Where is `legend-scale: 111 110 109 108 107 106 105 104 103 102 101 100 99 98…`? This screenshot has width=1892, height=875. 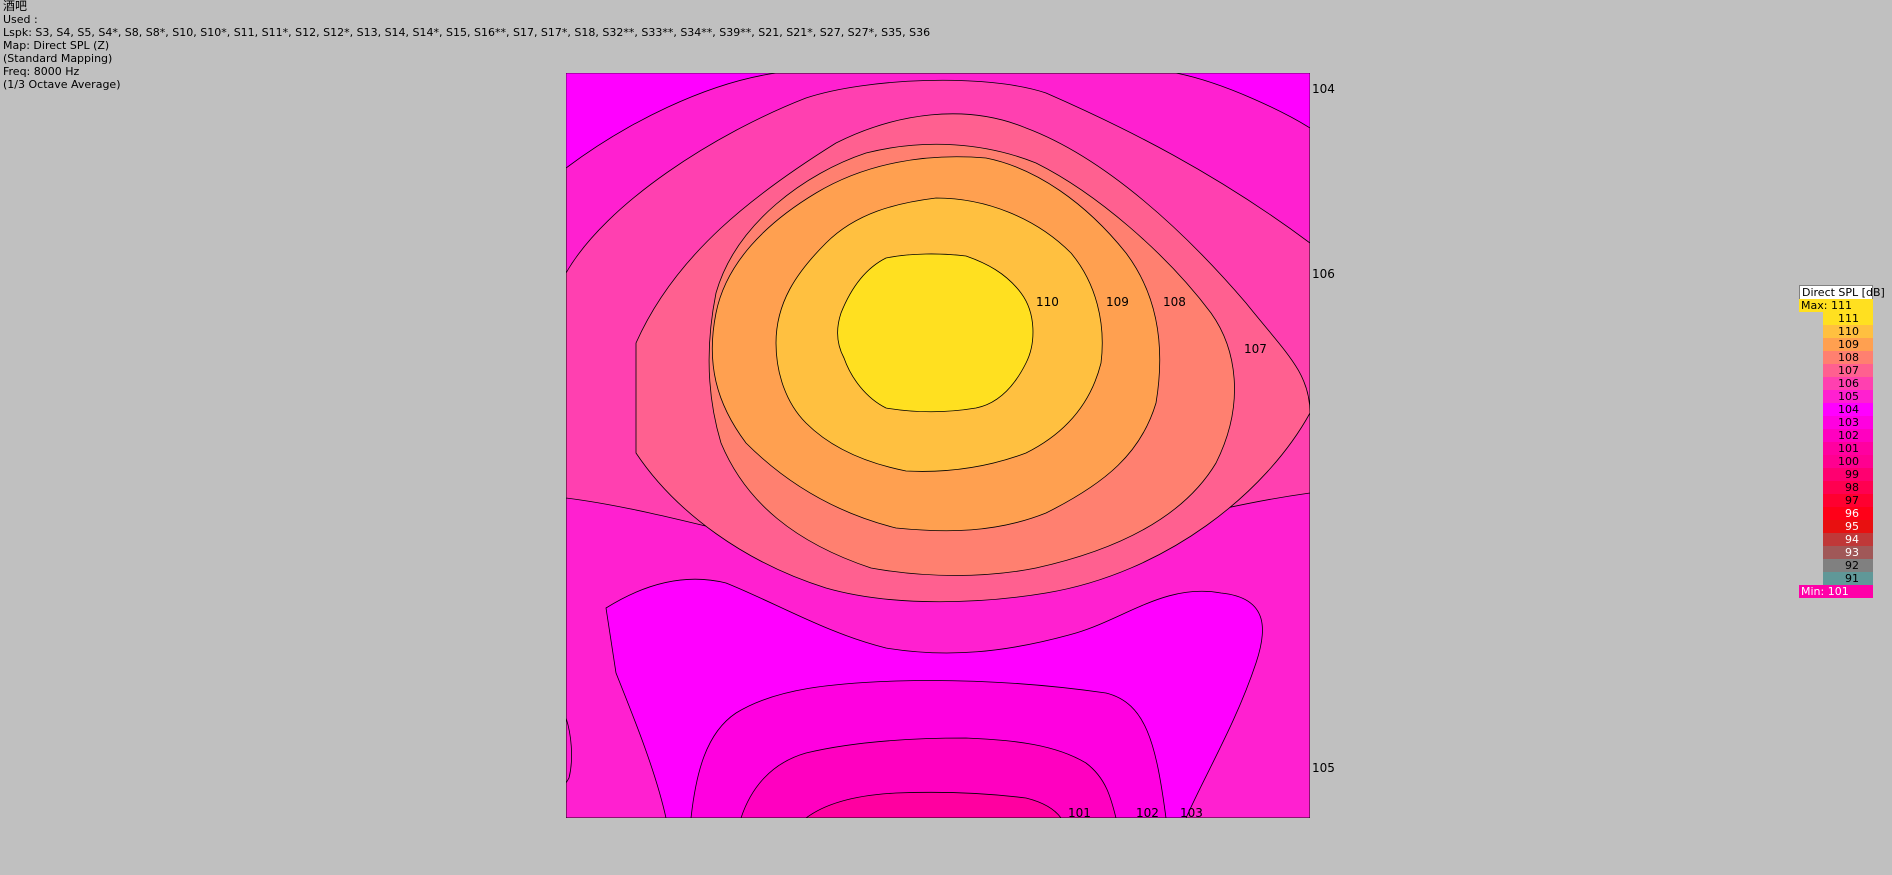
legend-scale: 111 110 109 108 107 106 105 104 103 102 101 100 99 98… is located at coordinates (1836, 448).